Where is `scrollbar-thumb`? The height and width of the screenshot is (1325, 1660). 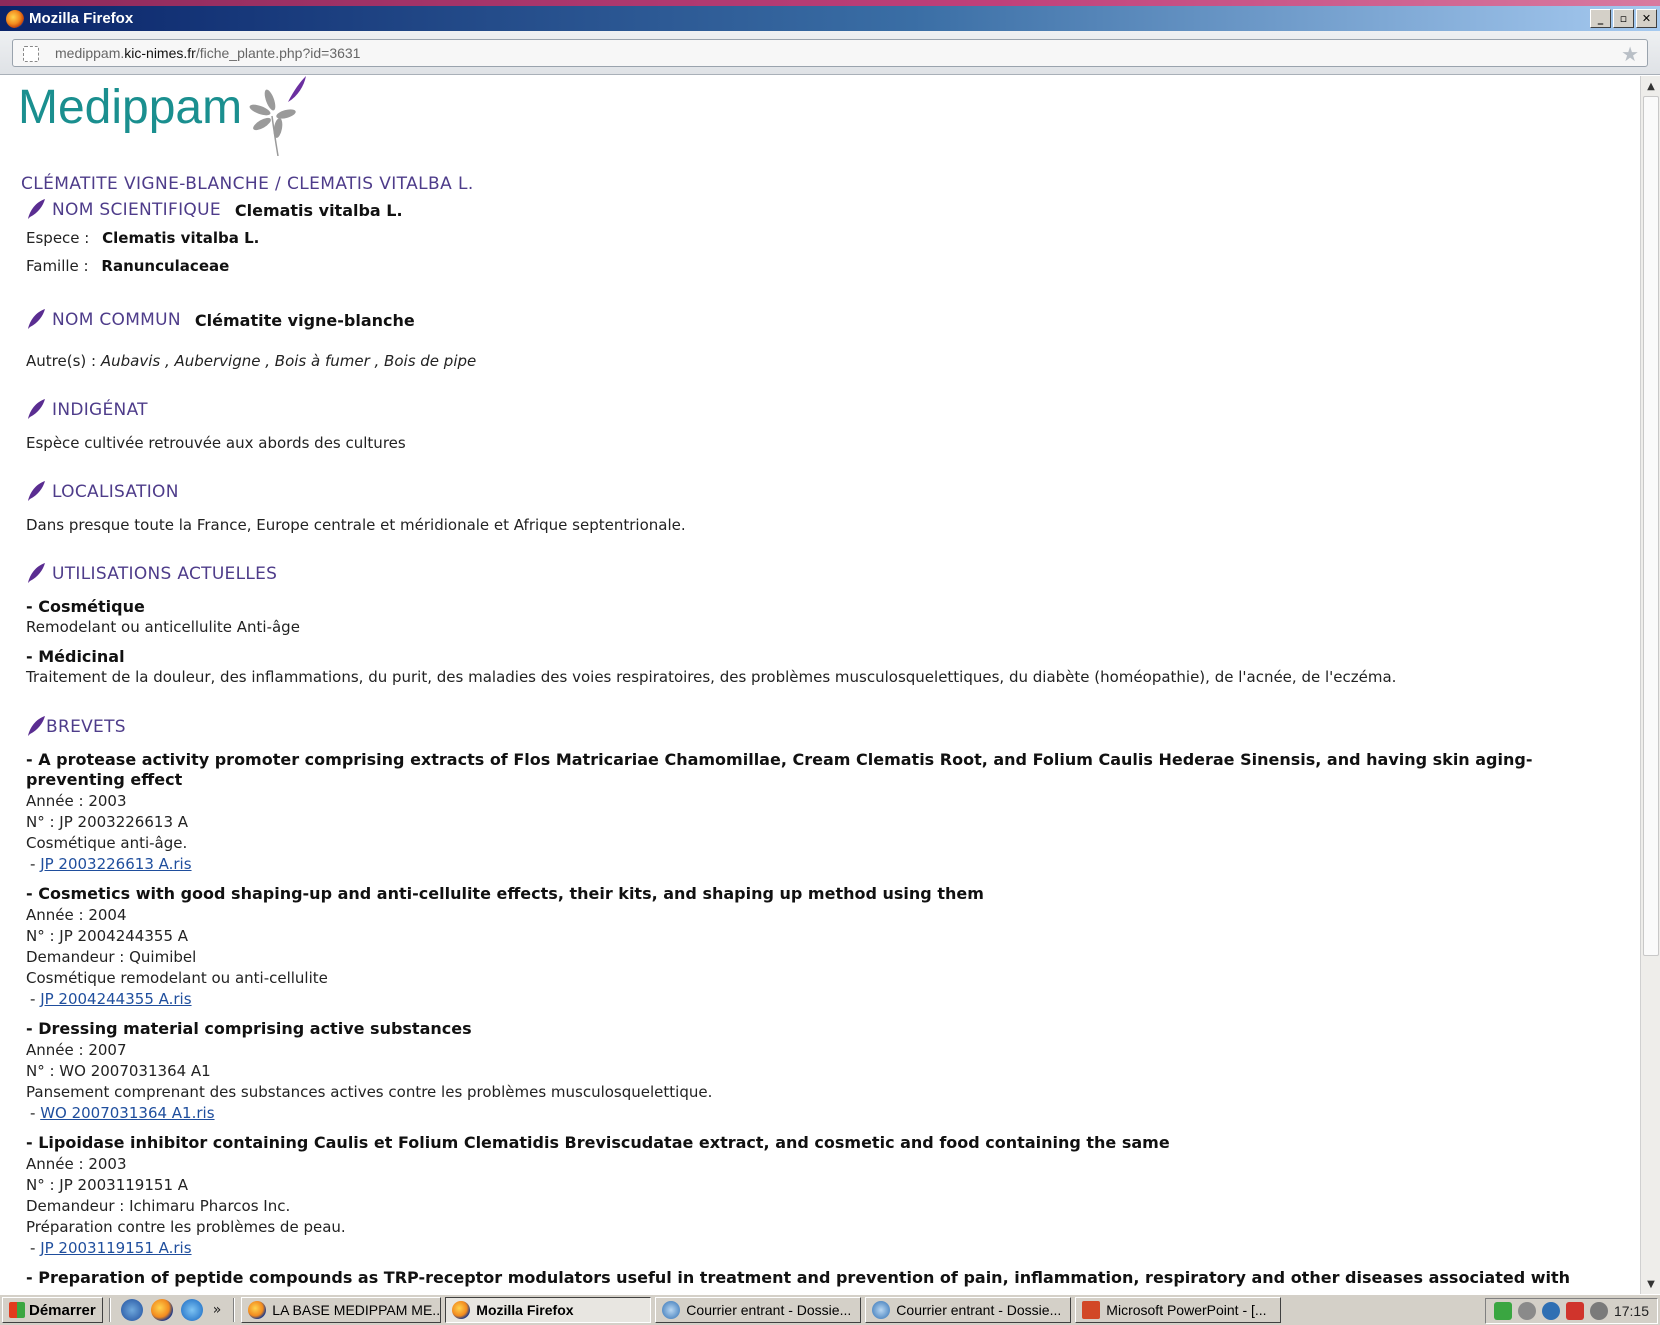
scrollbar-thumb is located at coordinates (1651, 526).